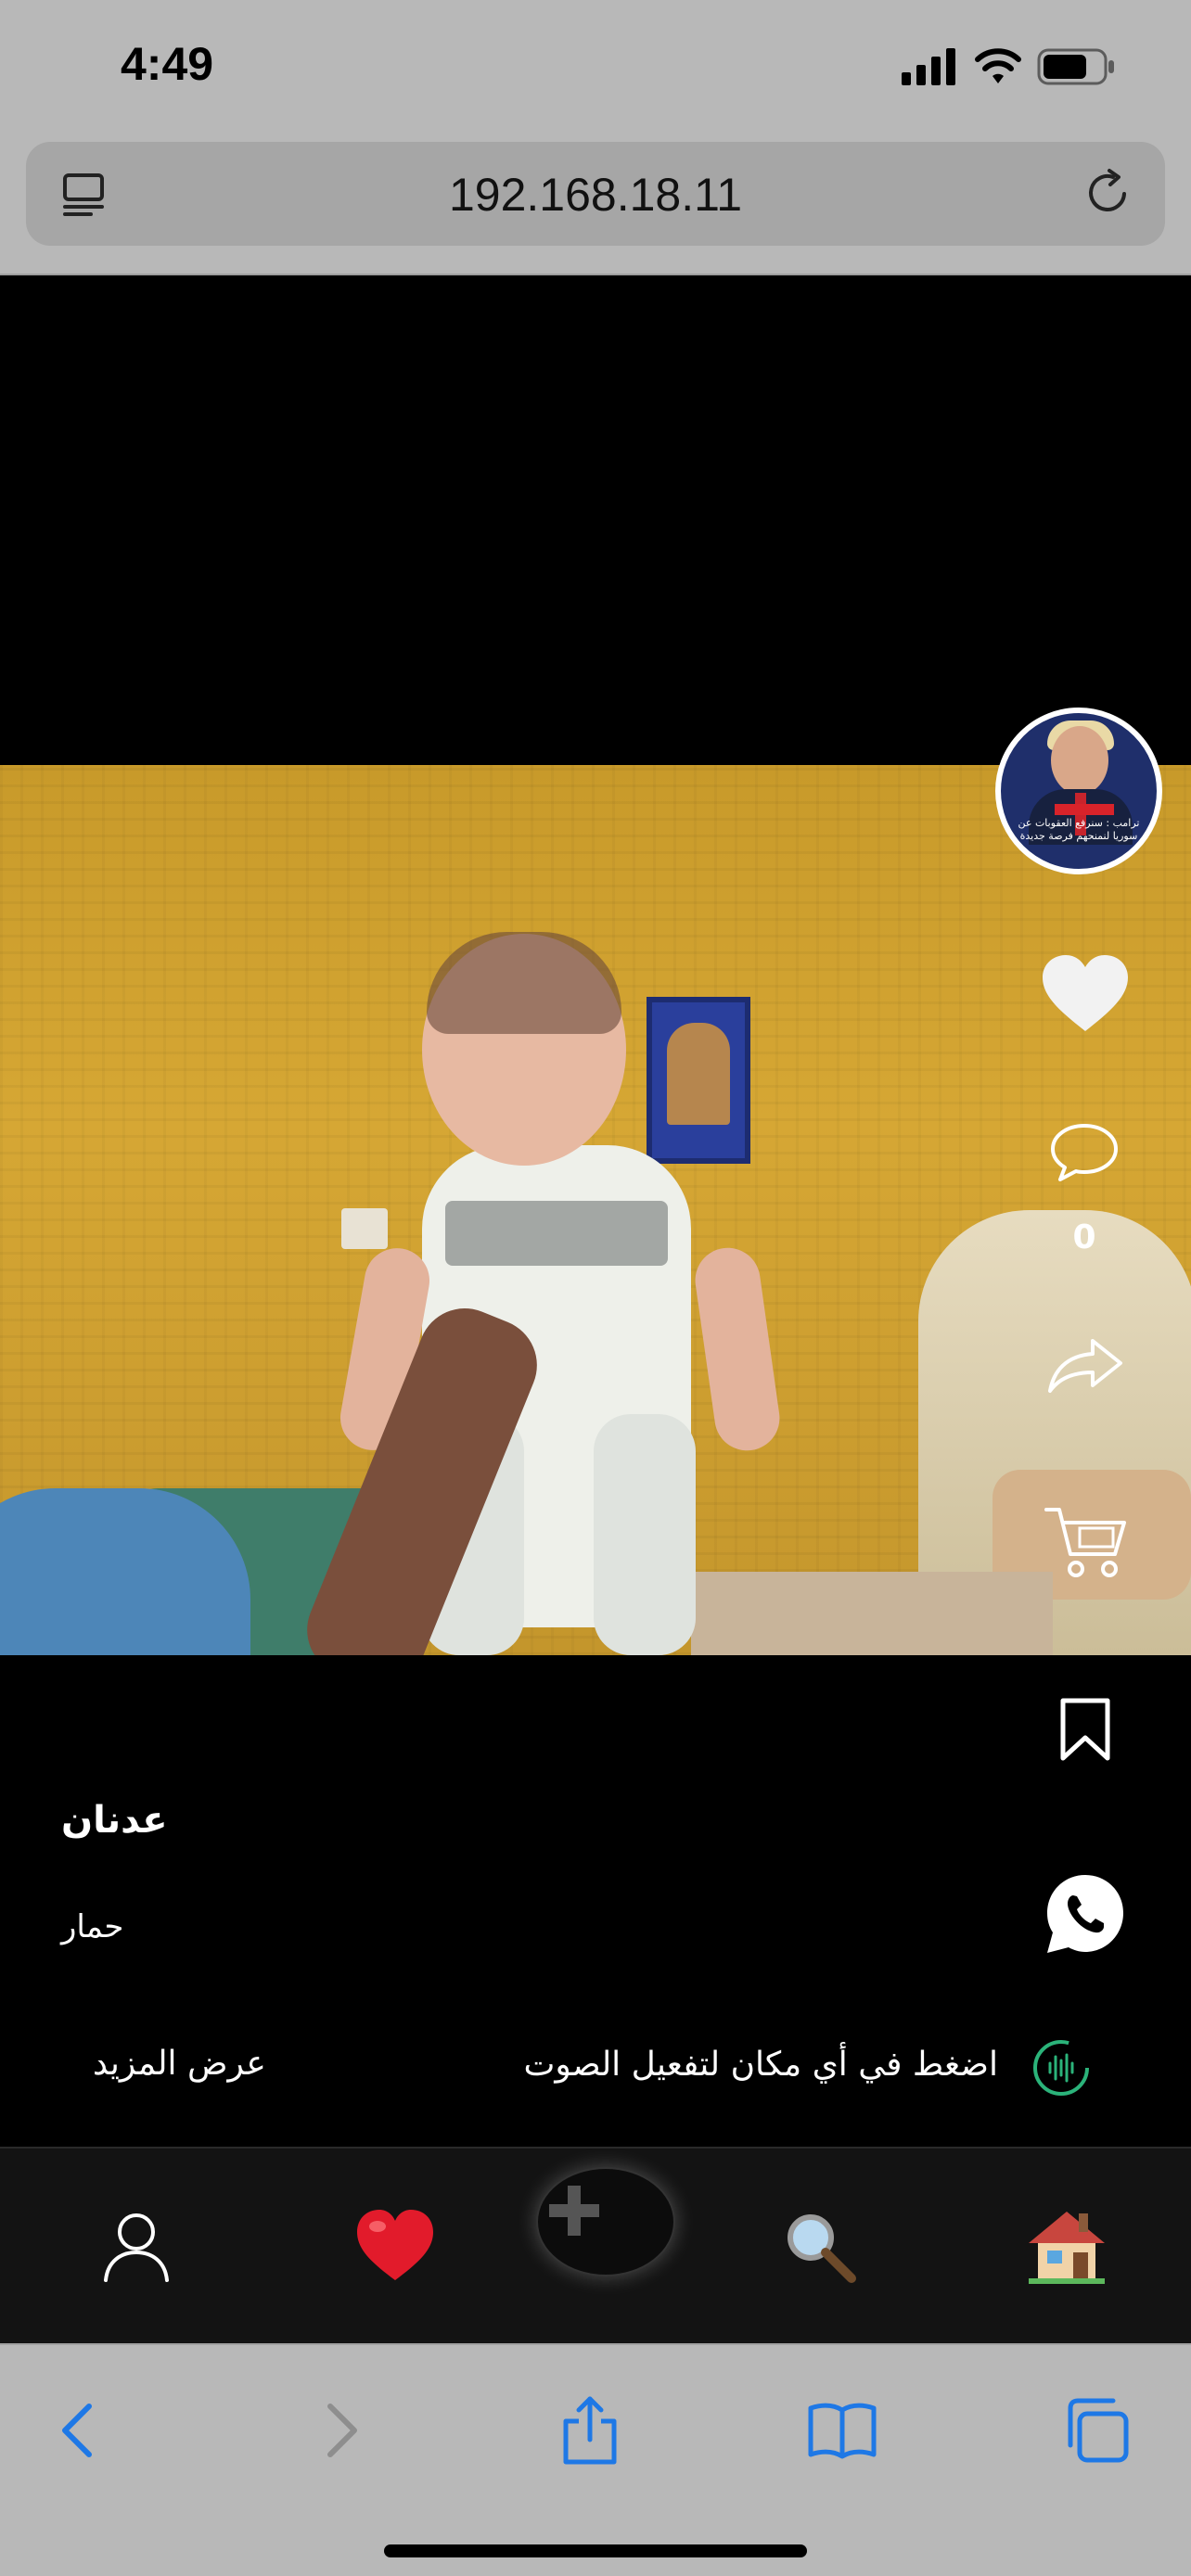  I want to click on enable-audio-hint: اضغط في أي مكان لتفعيل الصوت, so click(796, 2068).